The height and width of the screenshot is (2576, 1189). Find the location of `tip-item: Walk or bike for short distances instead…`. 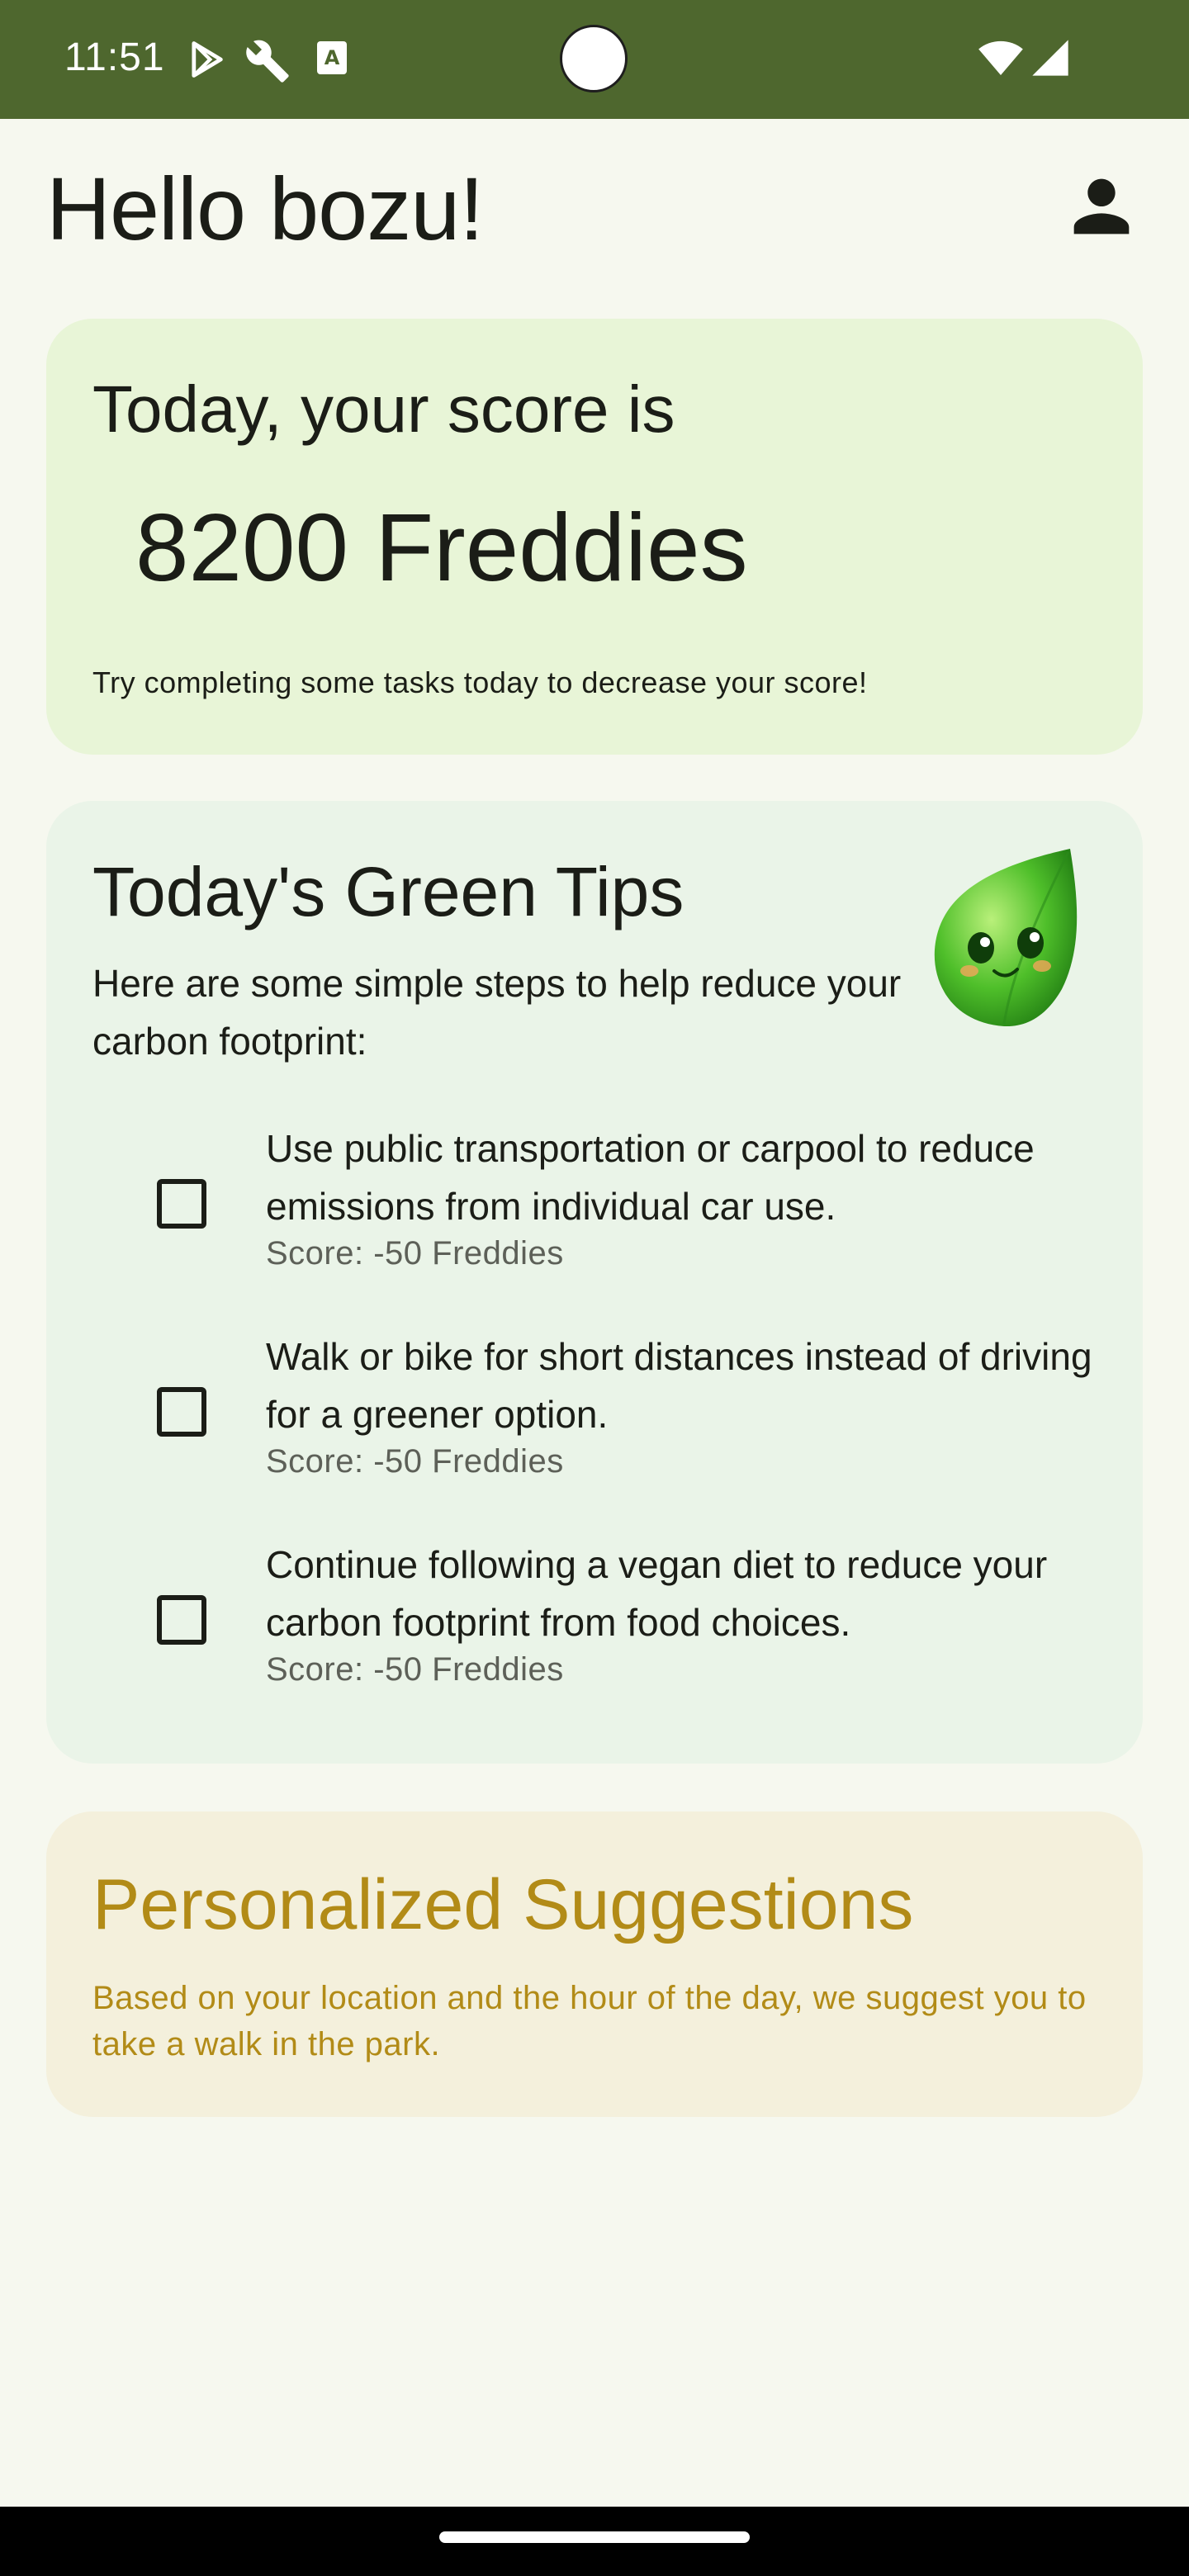

tip-item: Walk or bike for short distances instead… is located at coordinates (600, 1410).